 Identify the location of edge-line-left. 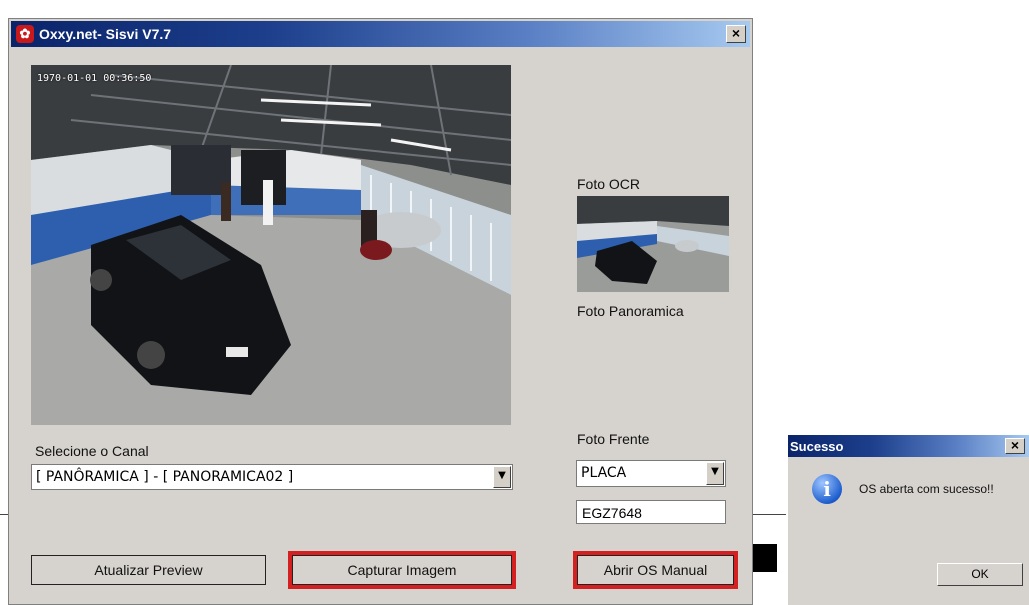
(4, 514).